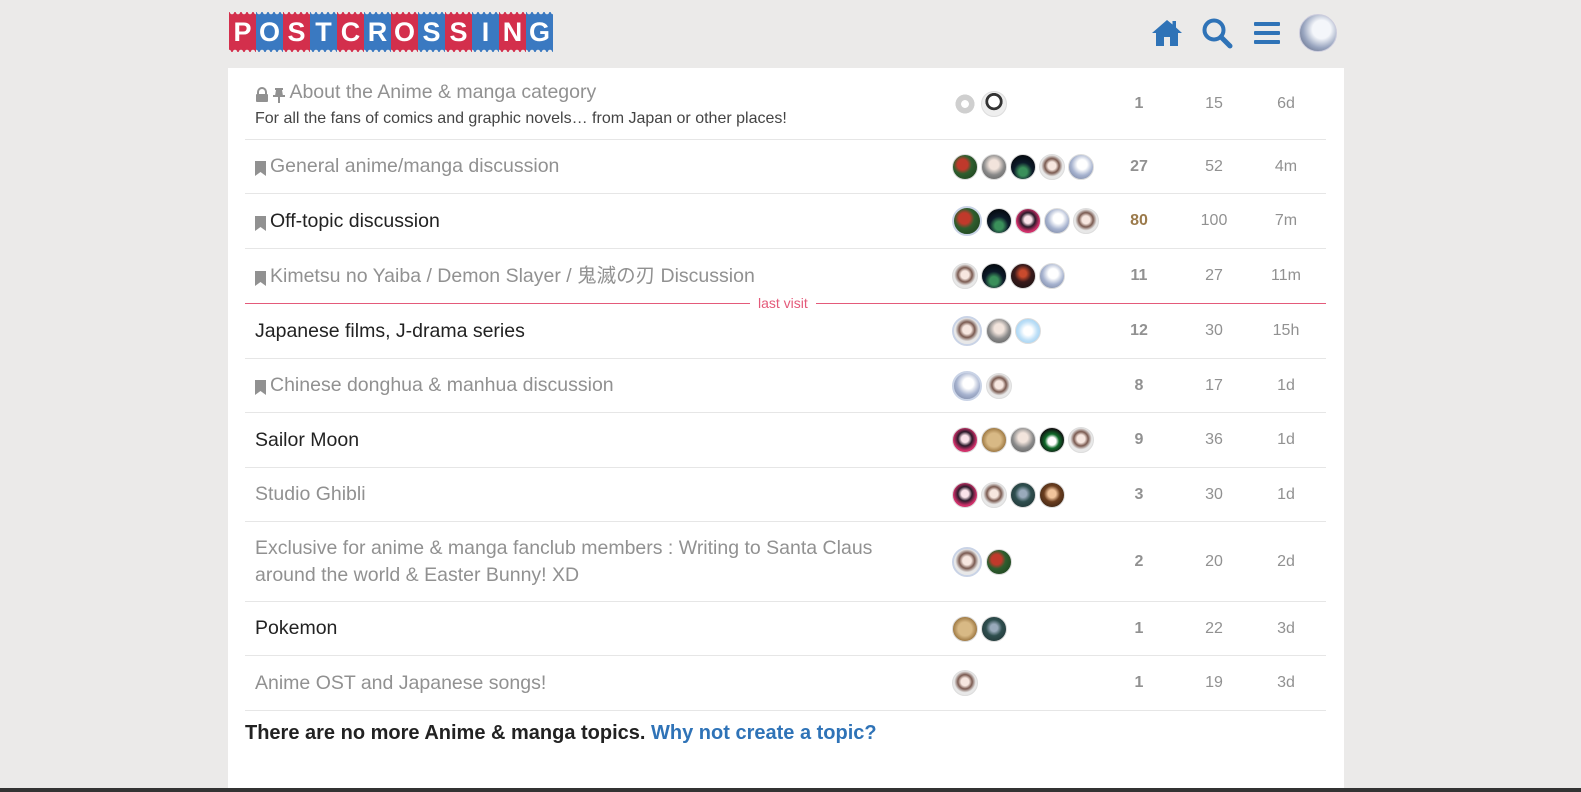 The height and width of the screenshot is (792, 1581). I want to click on view-count: 30, so click(1214, 494).